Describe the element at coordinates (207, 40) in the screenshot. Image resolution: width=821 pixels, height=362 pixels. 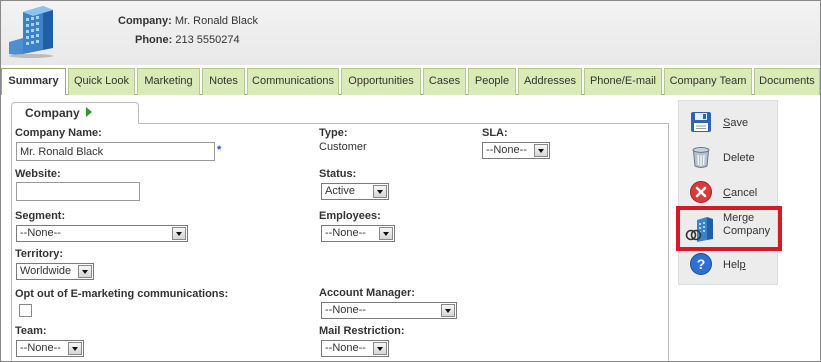
I see `phone-value: 213 5550274` at that location.